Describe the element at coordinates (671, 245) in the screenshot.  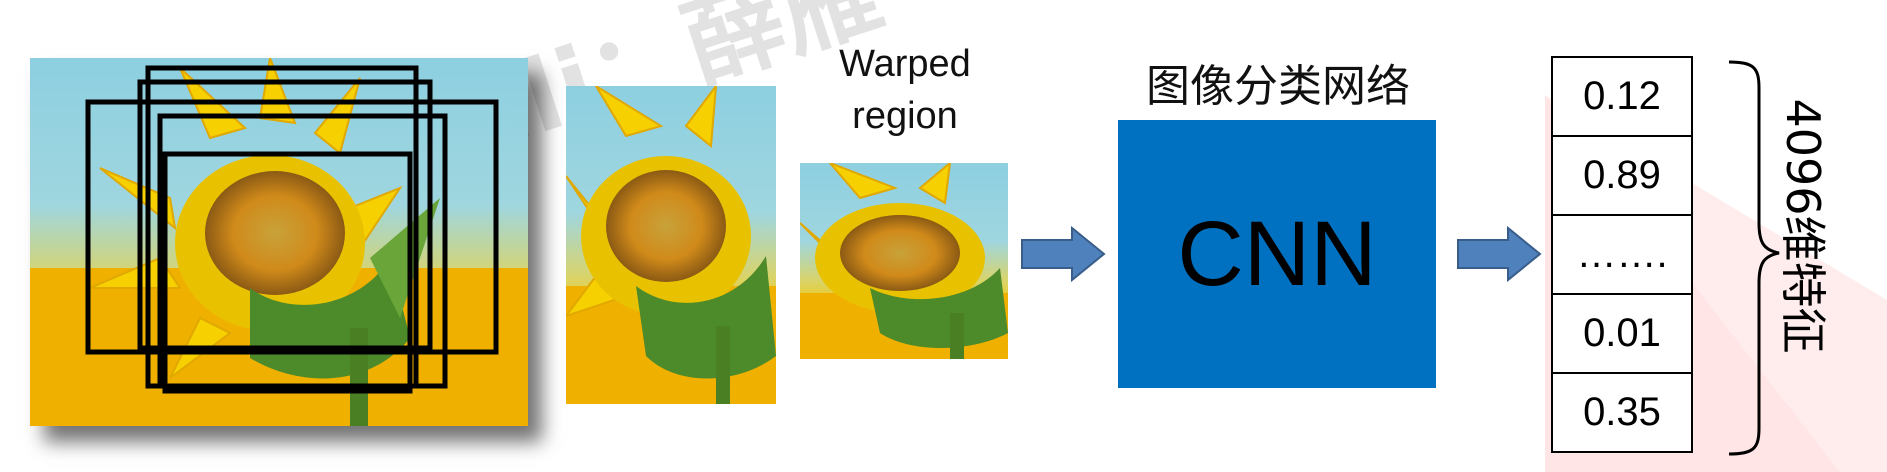
I see `cropped-region-image` at that location.